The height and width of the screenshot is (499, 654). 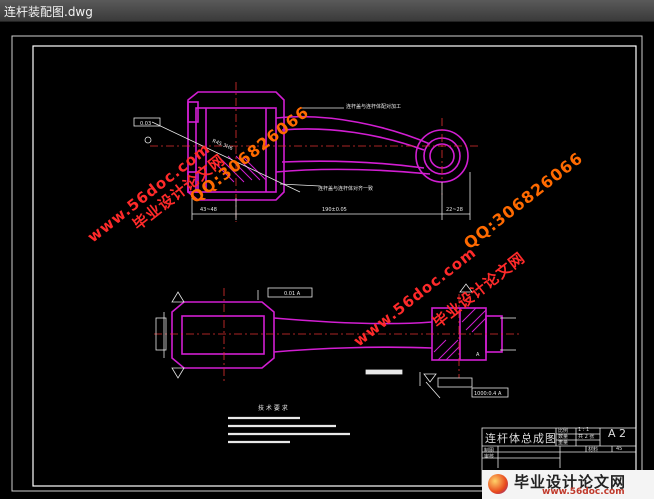 I want to click on view-label: A, so click(x=478, y=355).